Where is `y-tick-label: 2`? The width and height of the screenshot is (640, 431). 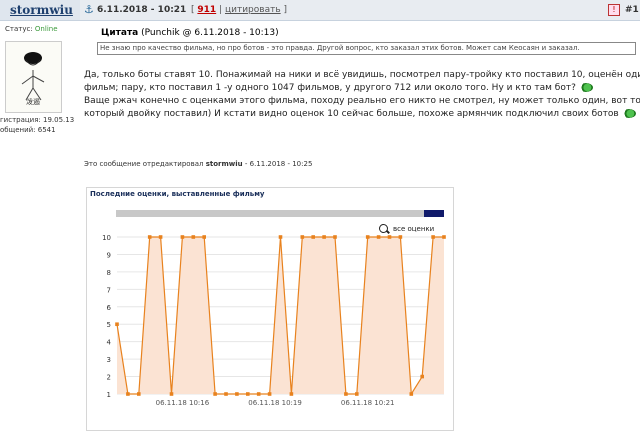 y-tick-label: 2 is located at coordinates (109, 378).